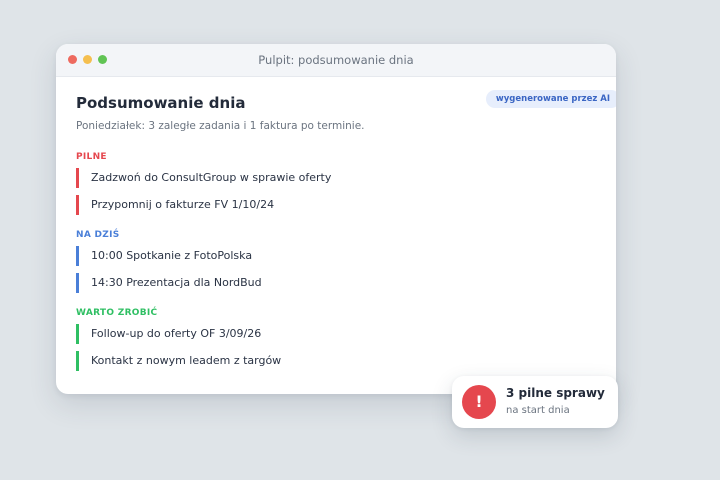 Image resolution: width=720 pixels, height=480 pixels. I want to click on urgent-notification-toast: ! 3 pilne sprawy na start dnia, so click(535, 402).